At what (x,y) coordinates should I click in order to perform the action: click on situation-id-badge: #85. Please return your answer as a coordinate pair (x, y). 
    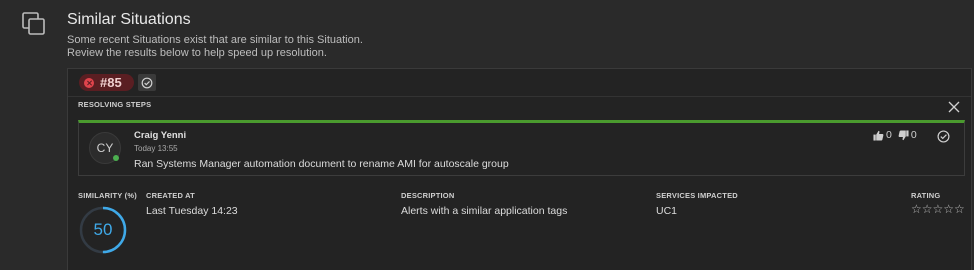
    Looking at the image, I should click on (106, 82).